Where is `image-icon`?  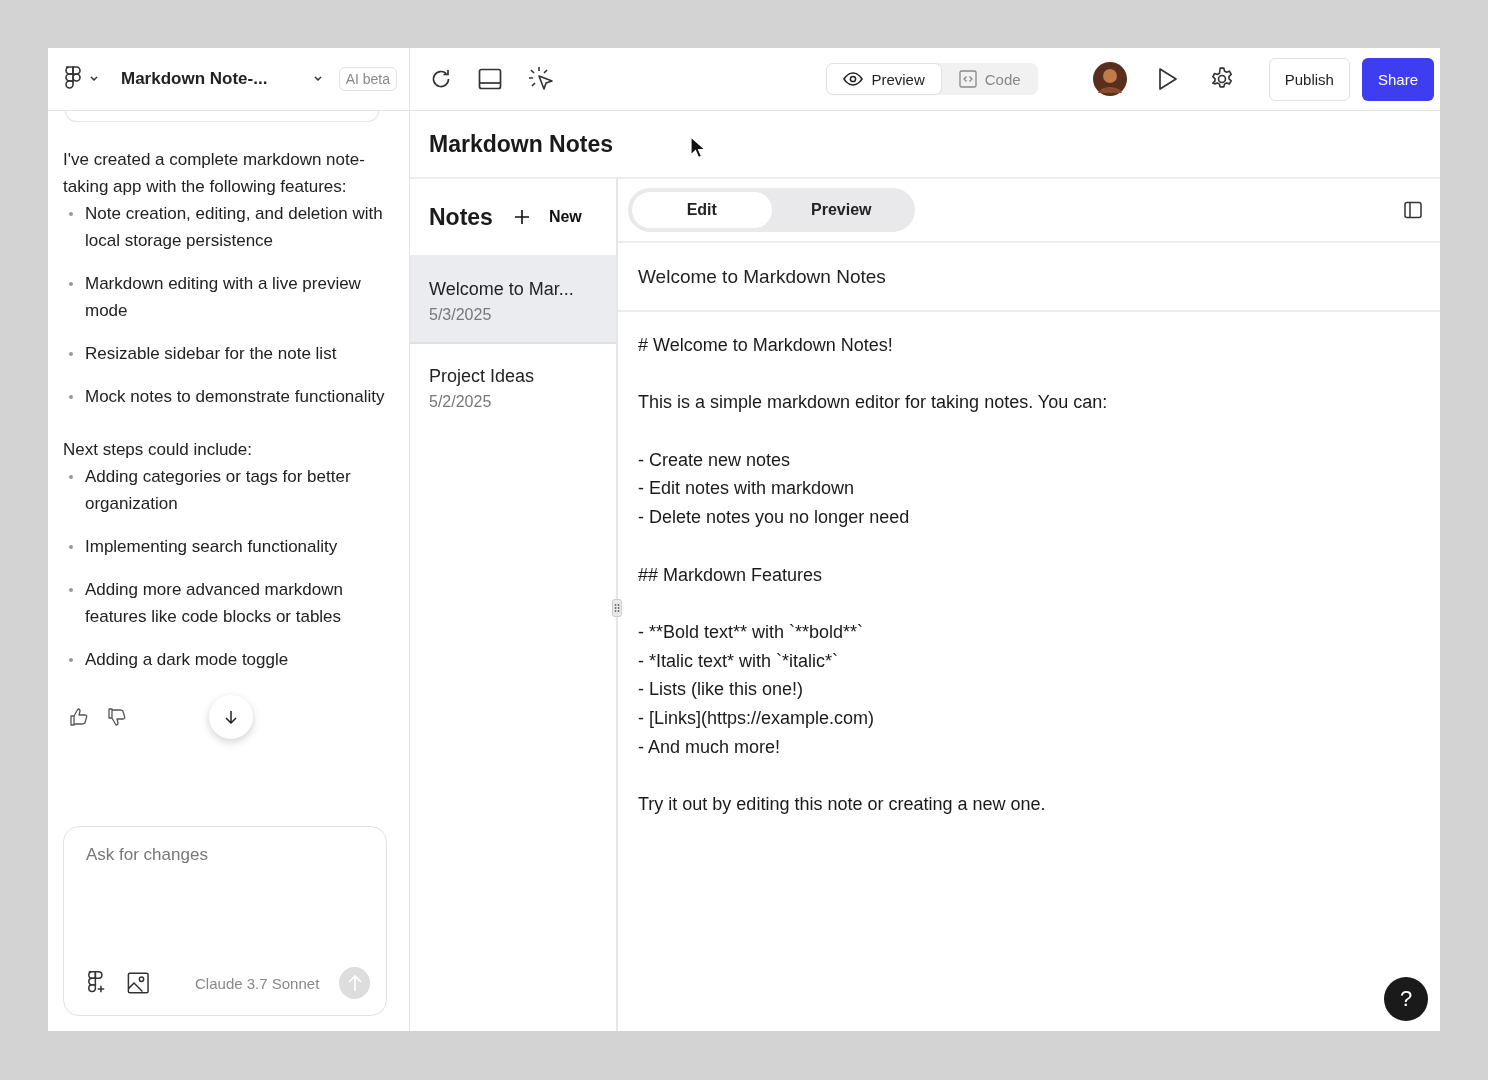
image-icon is located at coordinates (138, 983).